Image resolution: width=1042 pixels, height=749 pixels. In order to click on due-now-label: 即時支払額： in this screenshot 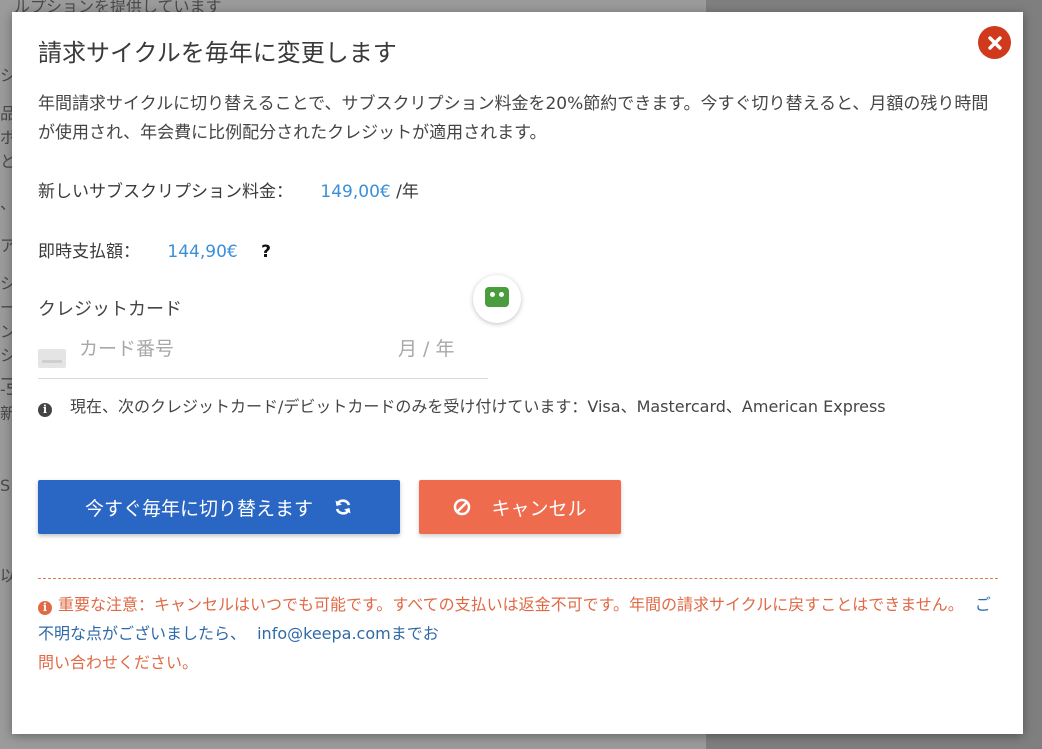, I will do `click(89, 252)`.